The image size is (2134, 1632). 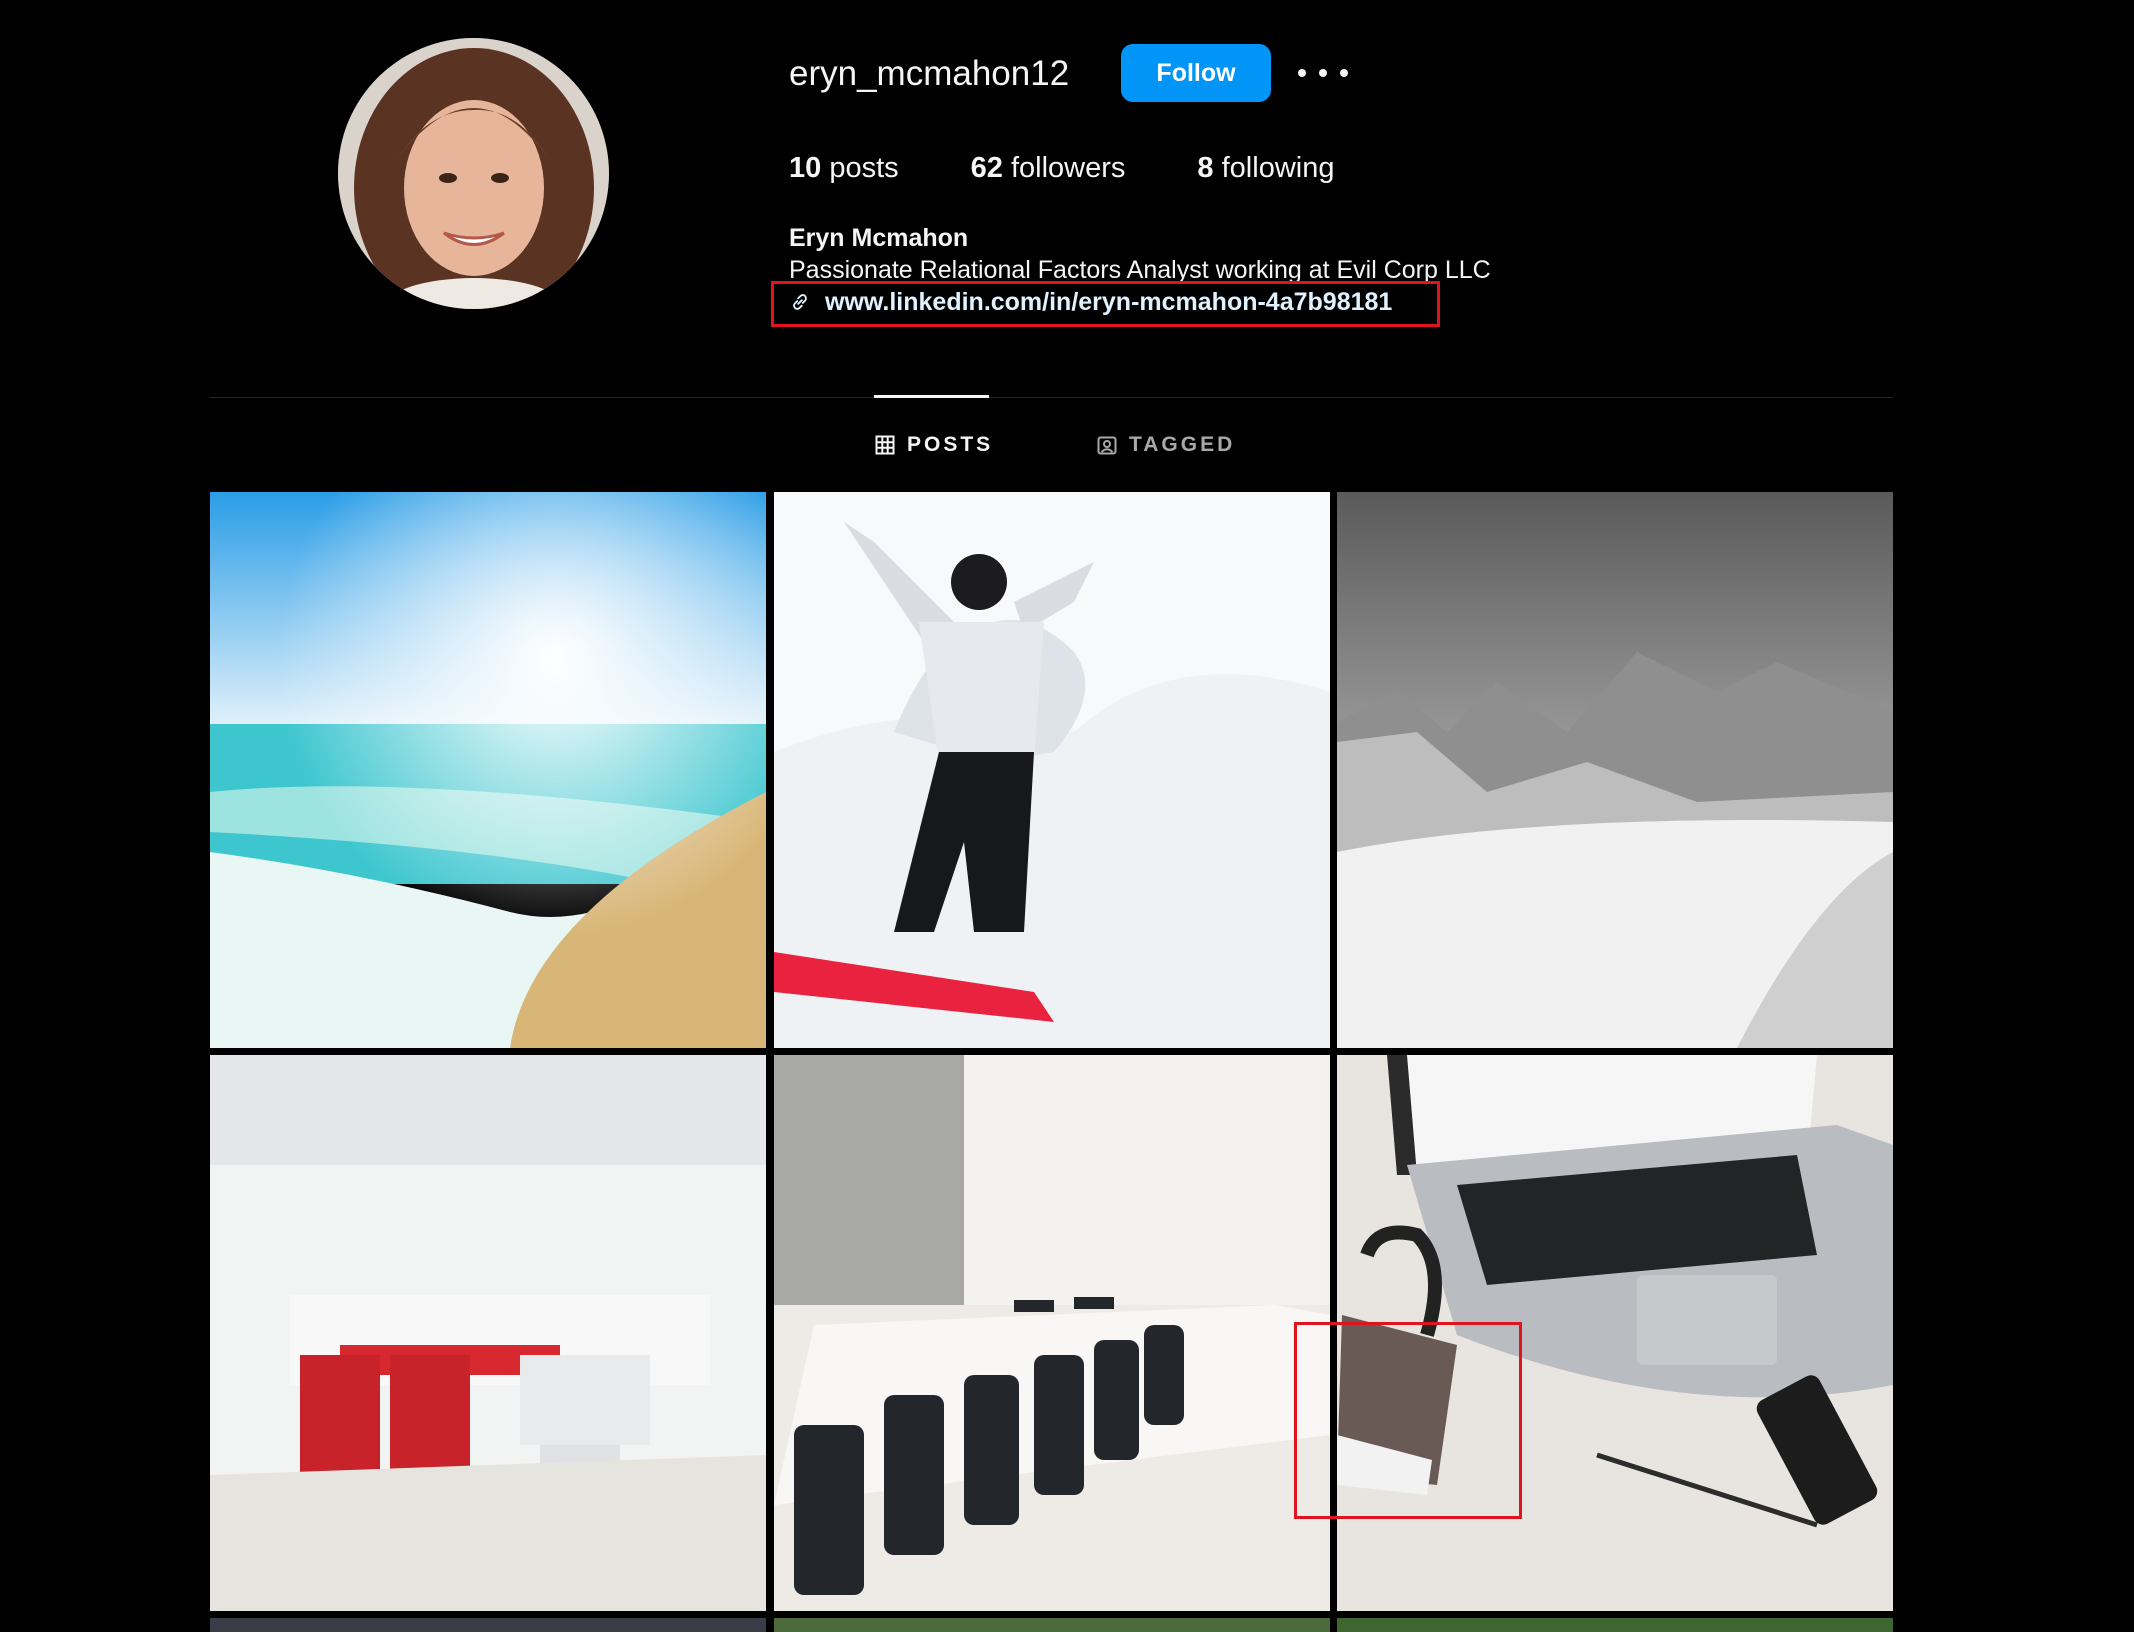 I want to click on followers-count: 62, so click(x=986, y=168).